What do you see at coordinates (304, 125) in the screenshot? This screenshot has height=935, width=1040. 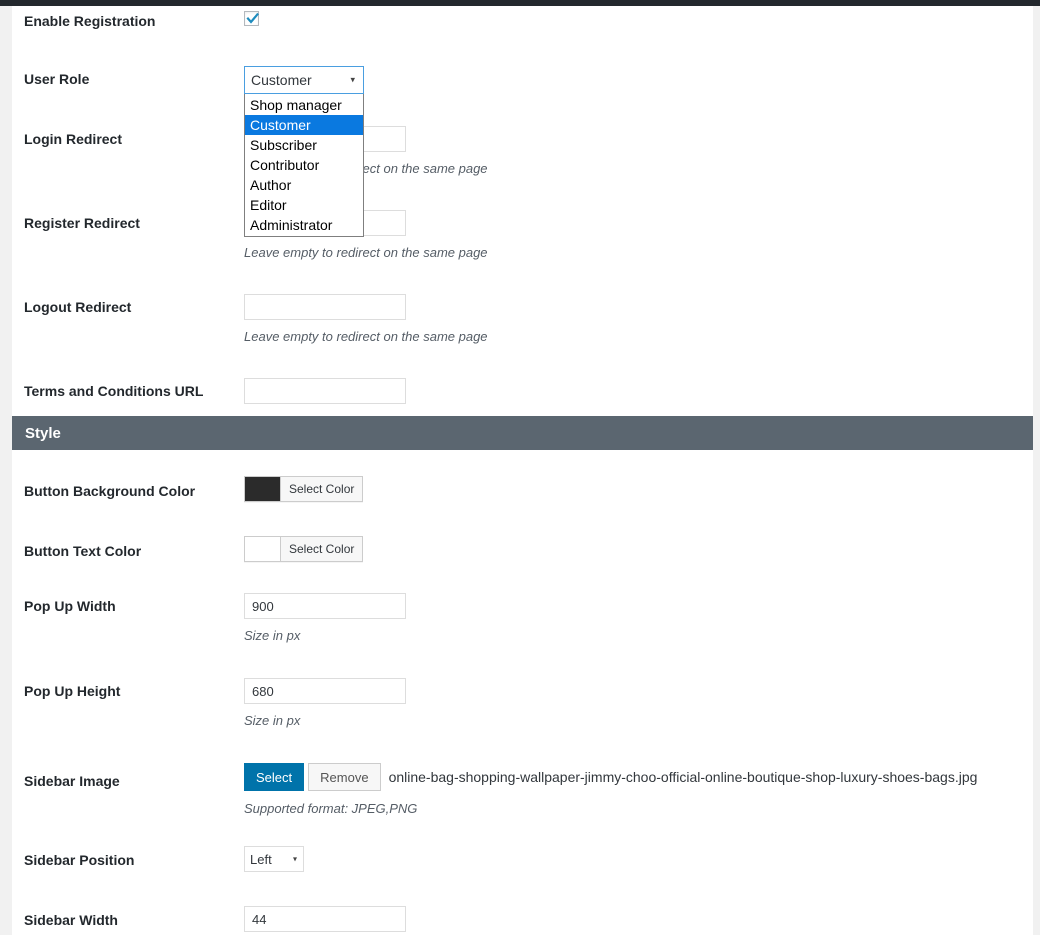 I see `user-role-option-customer: Customer` at bounding box center [304, 125].